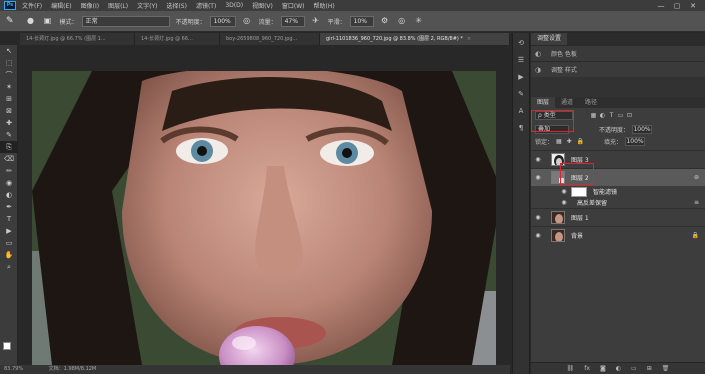 Image resolution: width=705 pixels, height=374 pixels. What do you see at coordinates (9, 123) in the screenshot?
I see `eyedropper-tool-icon: ✚` at bounding box center [9, 123].